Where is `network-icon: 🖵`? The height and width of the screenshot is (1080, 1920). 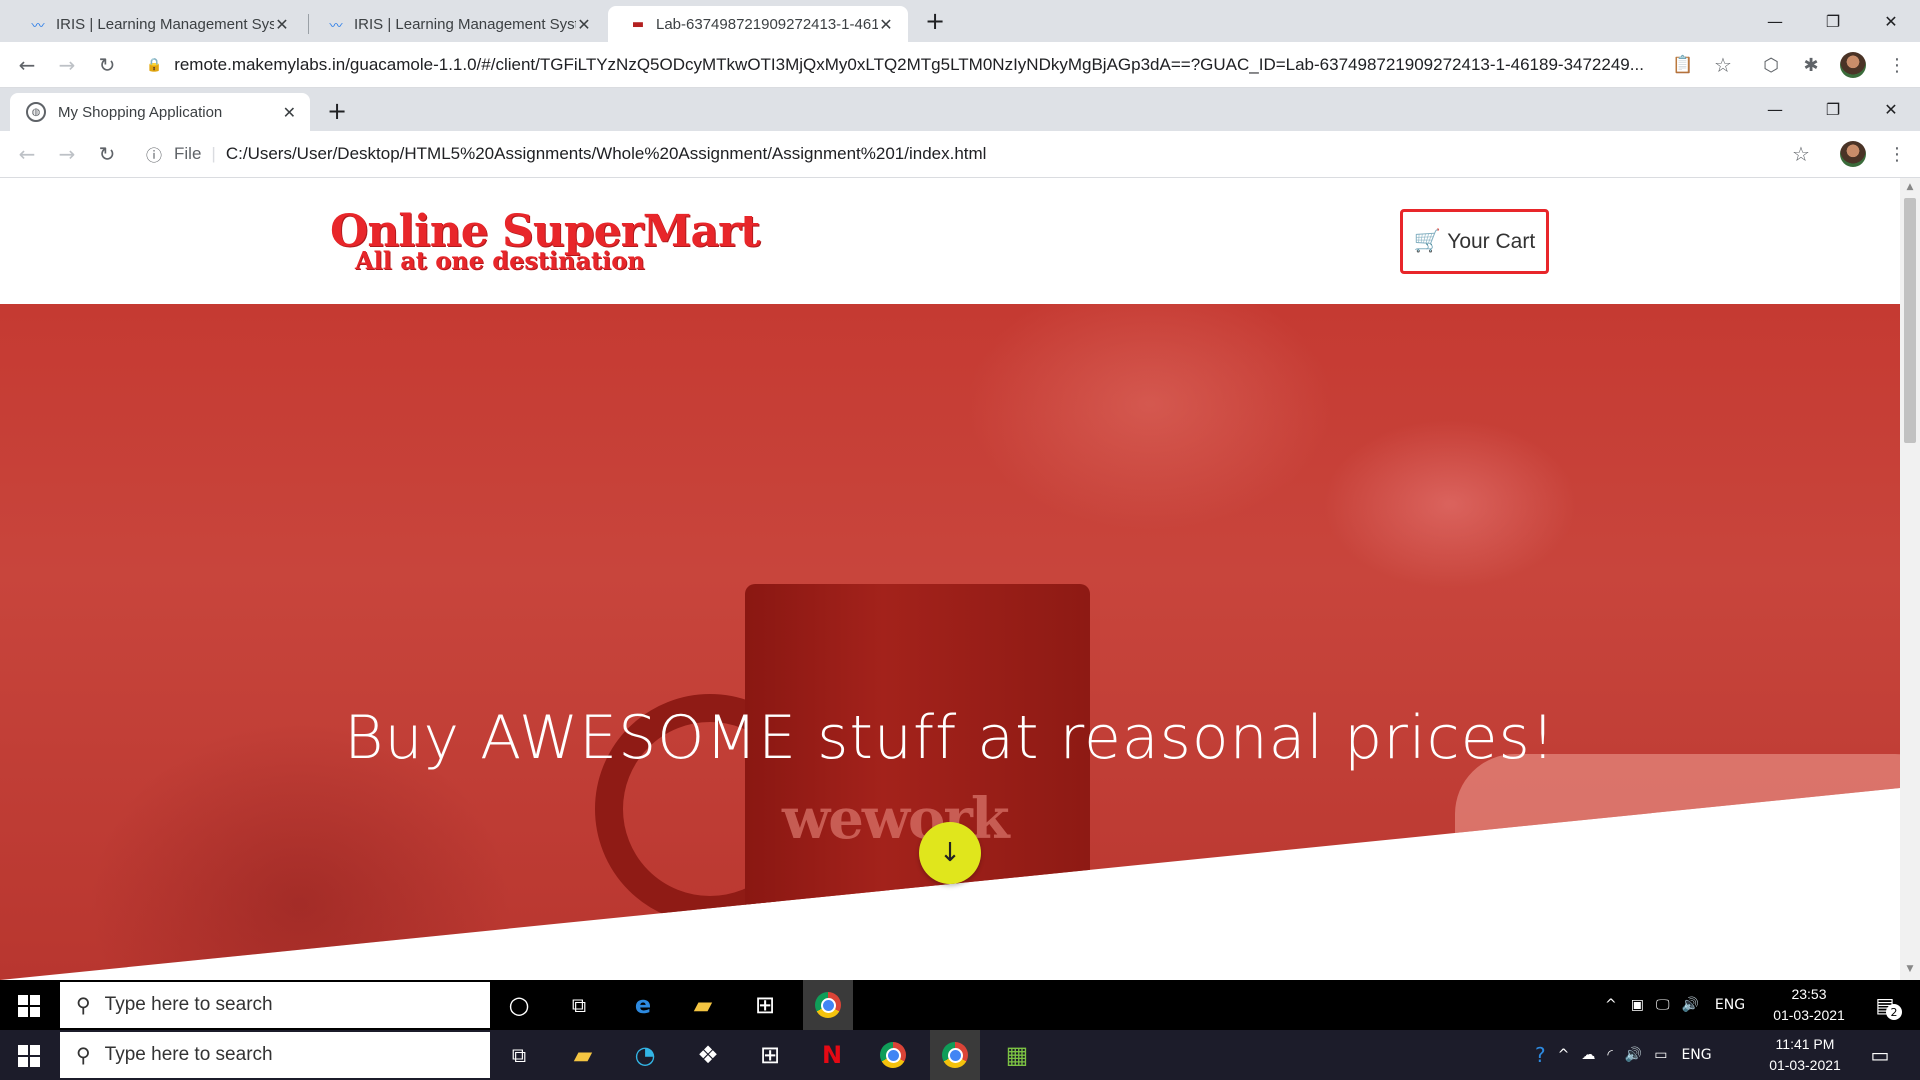
network-icon: 🖵 is located at coordinates (1663, 1005).